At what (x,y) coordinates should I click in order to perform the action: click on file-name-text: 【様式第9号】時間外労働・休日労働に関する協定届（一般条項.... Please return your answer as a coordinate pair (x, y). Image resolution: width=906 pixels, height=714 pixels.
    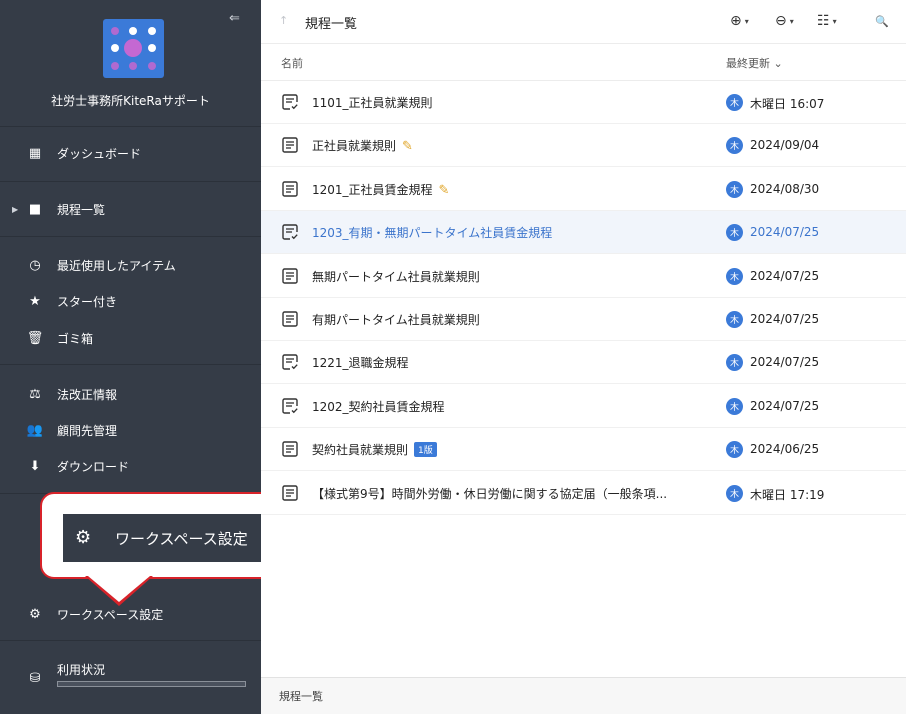
    Looking at the image, I should click on (490, 493).